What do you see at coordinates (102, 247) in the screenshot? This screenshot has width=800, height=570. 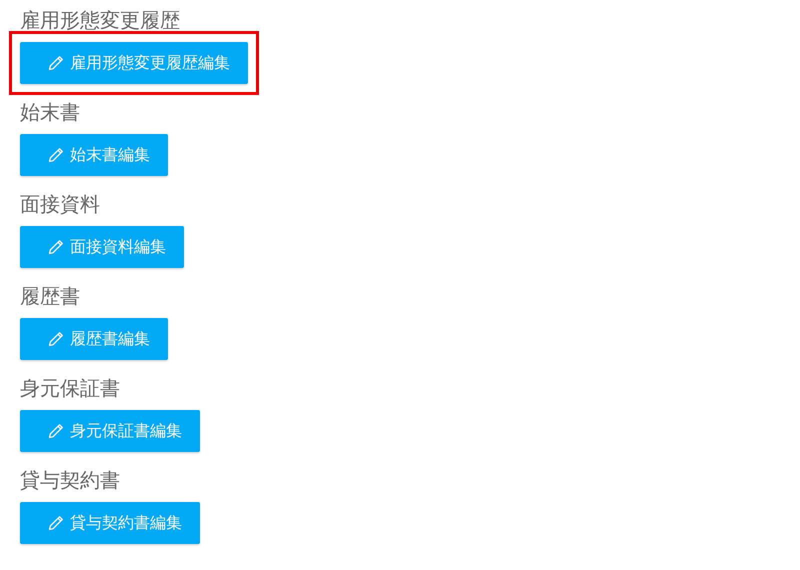 I see `edit-button: 面接資料編集` at bounding box center [102, 247].